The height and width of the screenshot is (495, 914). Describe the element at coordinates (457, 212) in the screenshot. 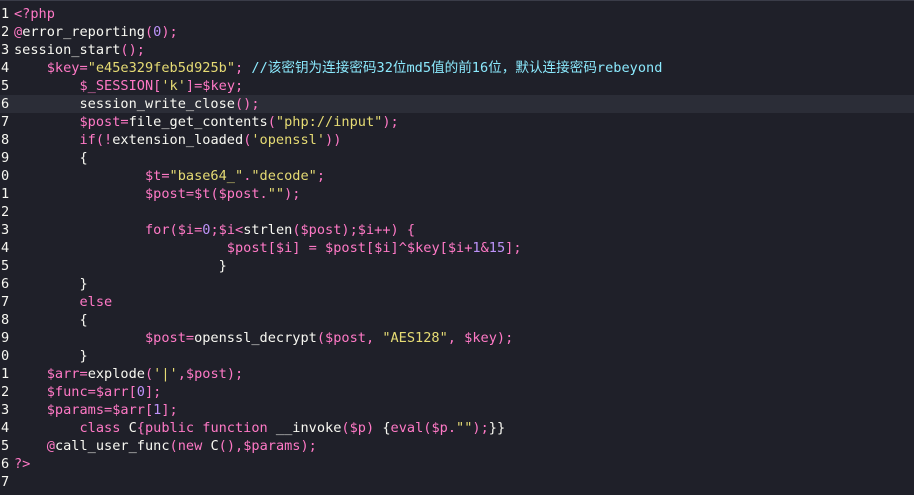

I see `code-line: 2` at that location.